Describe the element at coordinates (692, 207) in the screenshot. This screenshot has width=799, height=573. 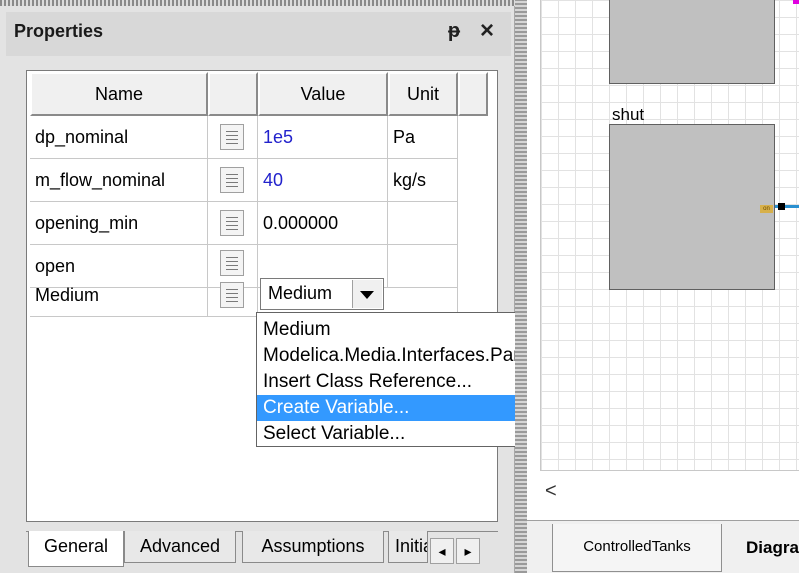
I see `diagram-component-shut` at that location.